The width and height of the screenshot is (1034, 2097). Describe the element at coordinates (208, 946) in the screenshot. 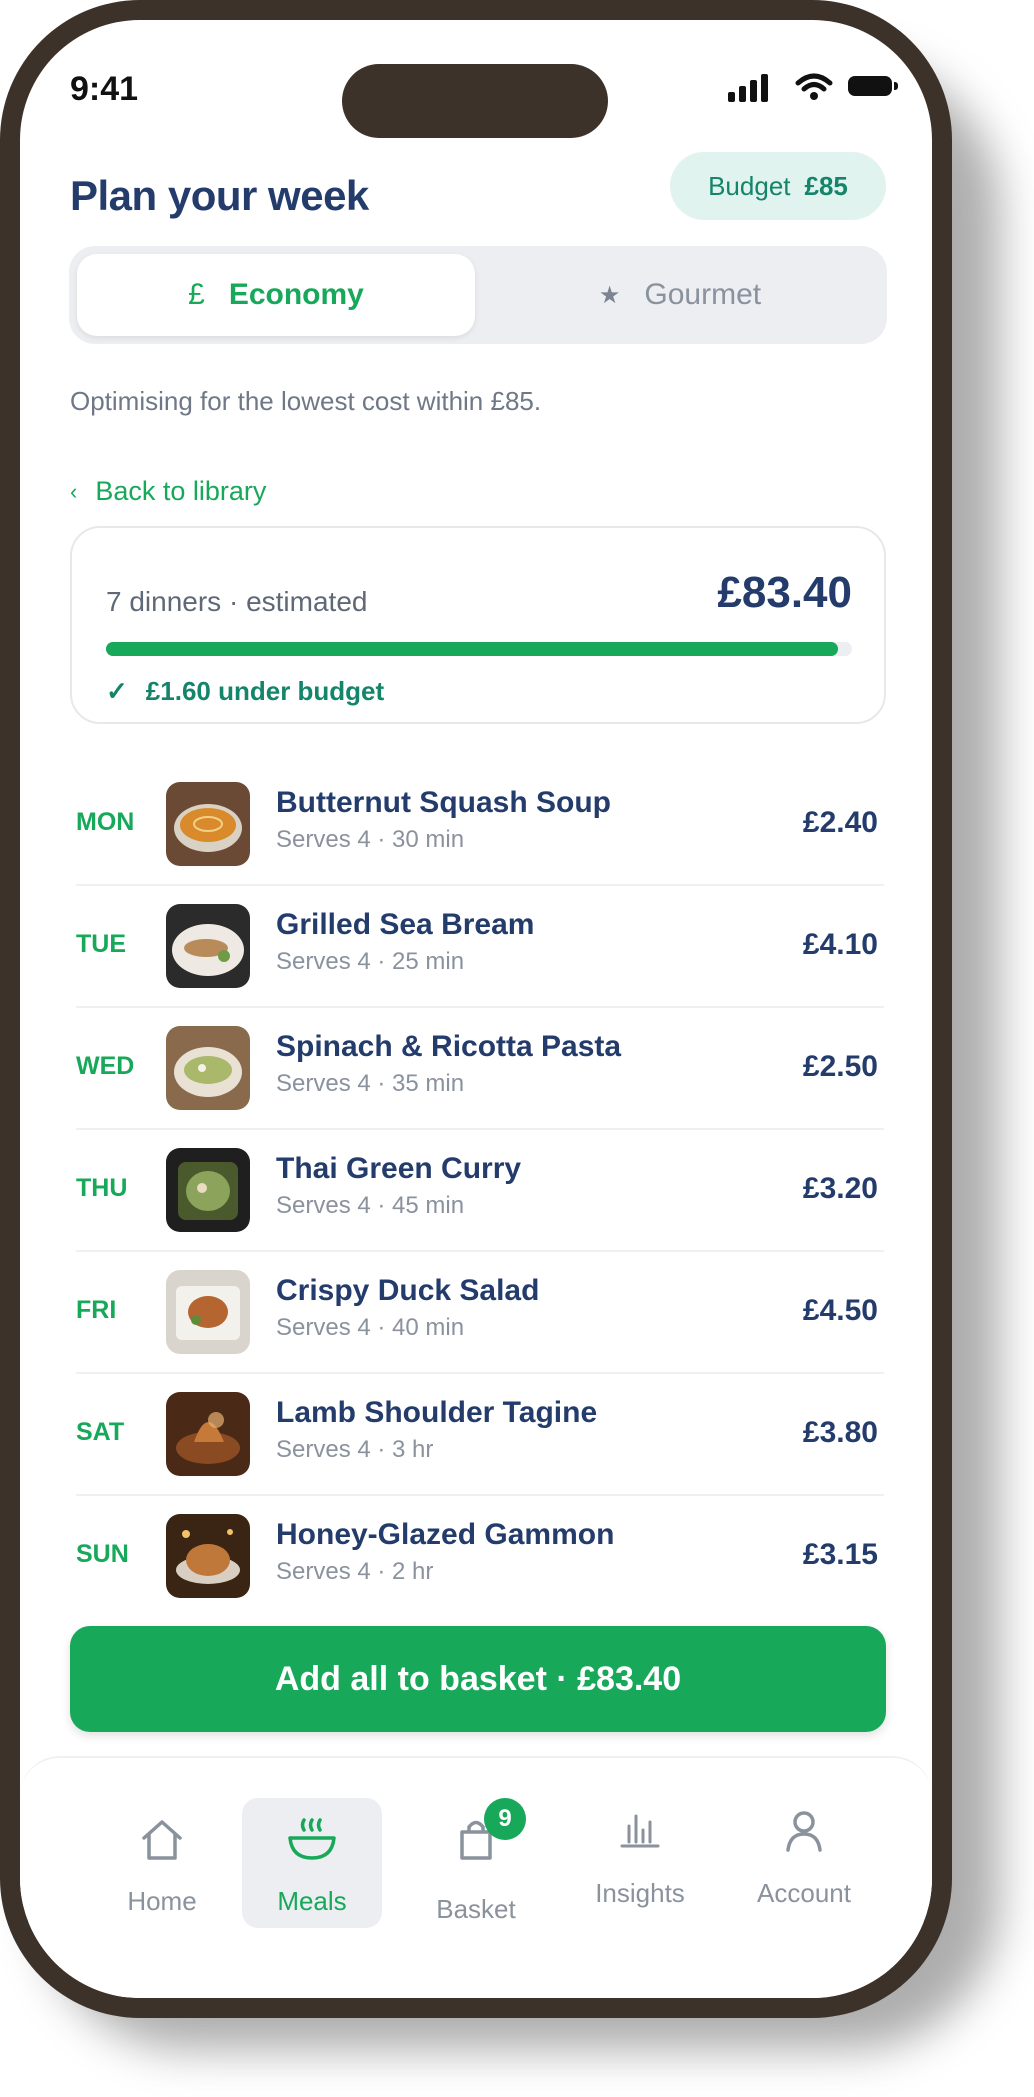

I see `sea-bream-image` at that location.